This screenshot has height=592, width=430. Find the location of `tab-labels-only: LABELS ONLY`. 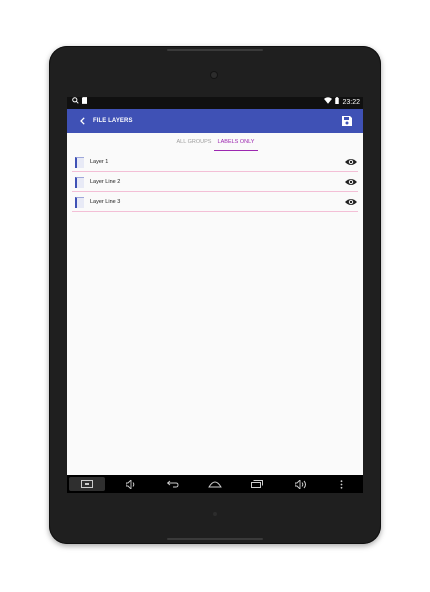

tab-labels-only: LABELS ONLY is located at coordinates (236, 142).